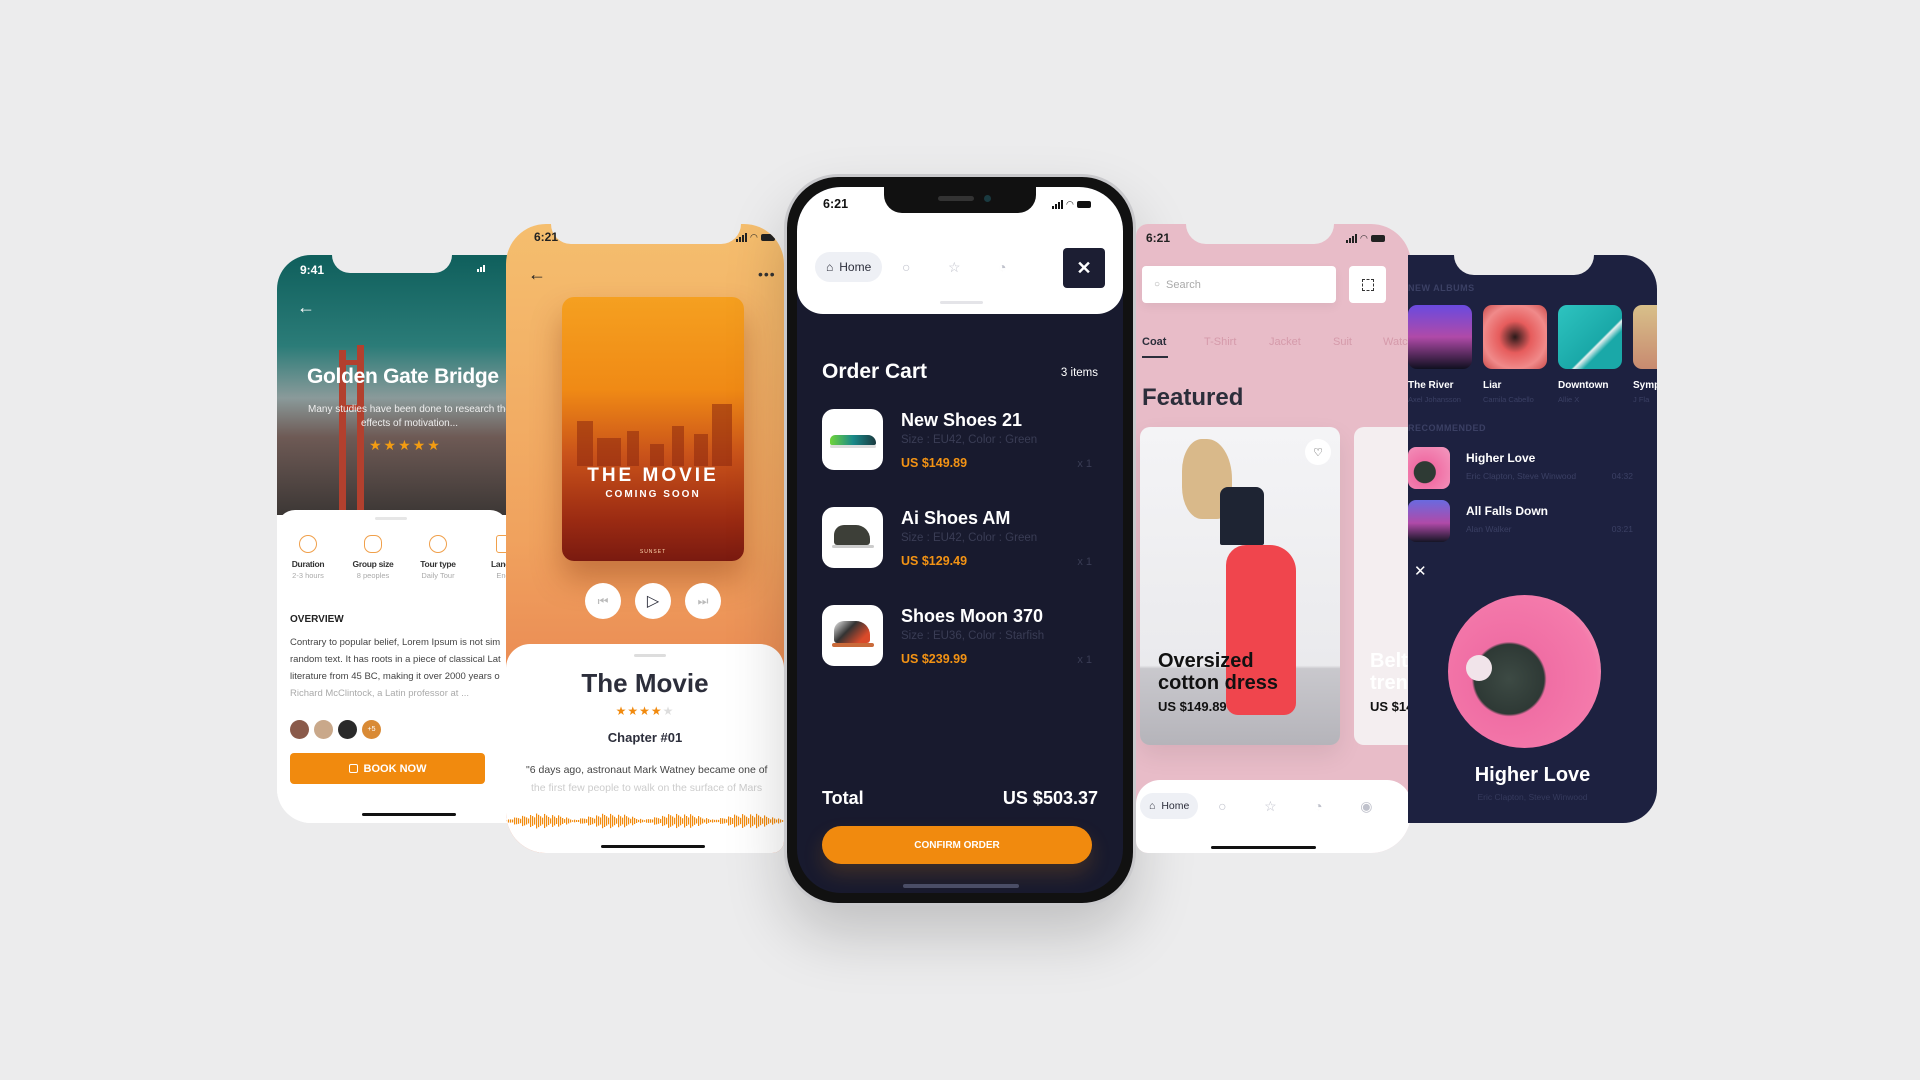 The image size is (1920, 1080). What do you see at coordinates (1342, 342) in the screenshot?
I see `category-tab-suit: Suit` at bounding box center [1342, 342].